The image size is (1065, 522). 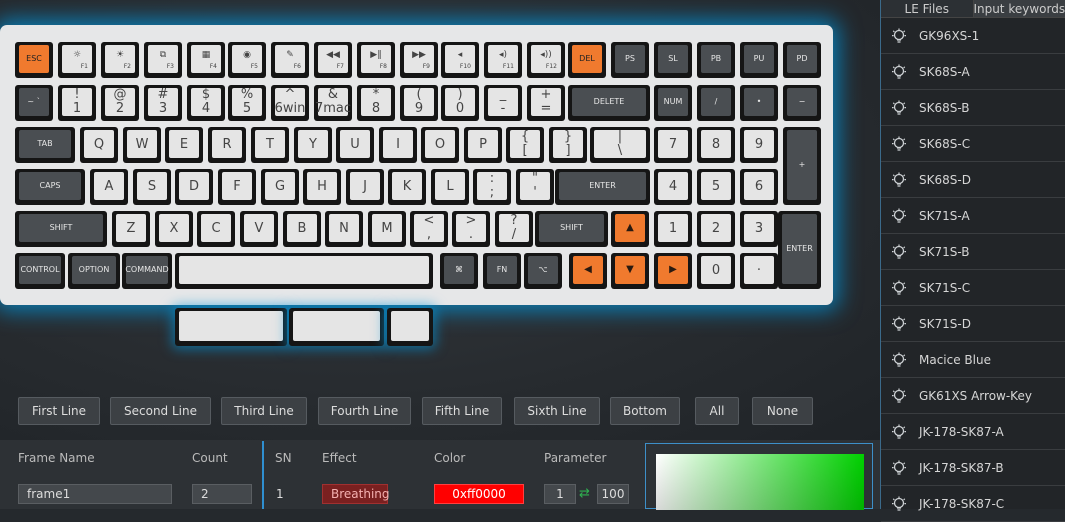 What do you see at coordinates (568, 145) in the screenshot?
I see `key-row3-12: }]` at bounding box center [568, 145].